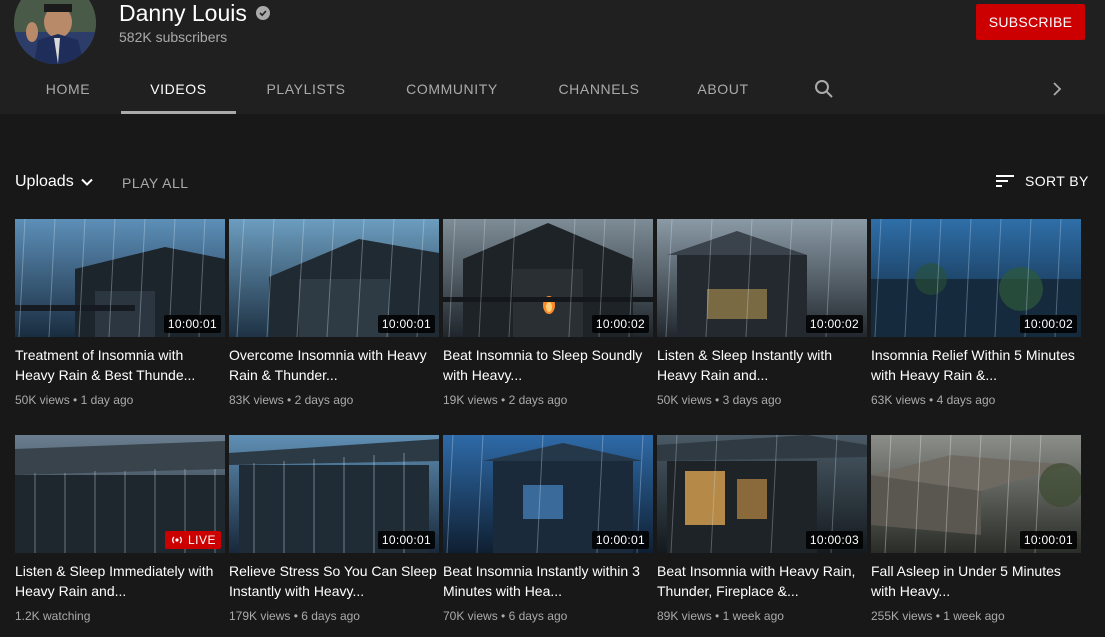 This screenshot has height=637, width=1105. I want to click on sort-by-button: SORT BY, so click(1042, 181).